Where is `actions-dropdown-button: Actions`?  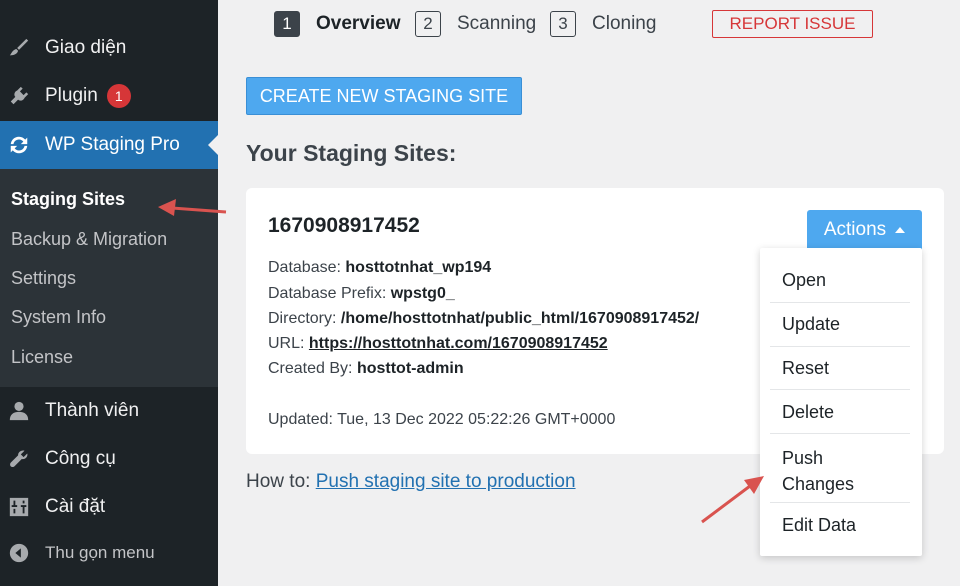
actions-dropdown-button: Actions is located at coordinates (864, 230).